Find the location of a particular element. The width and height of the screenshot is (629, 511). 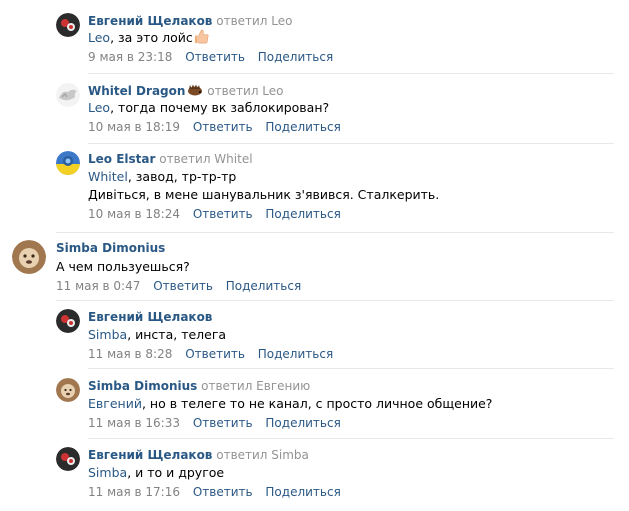

comment-header: Евгений Щелаков is located at coordinates (150, 317).